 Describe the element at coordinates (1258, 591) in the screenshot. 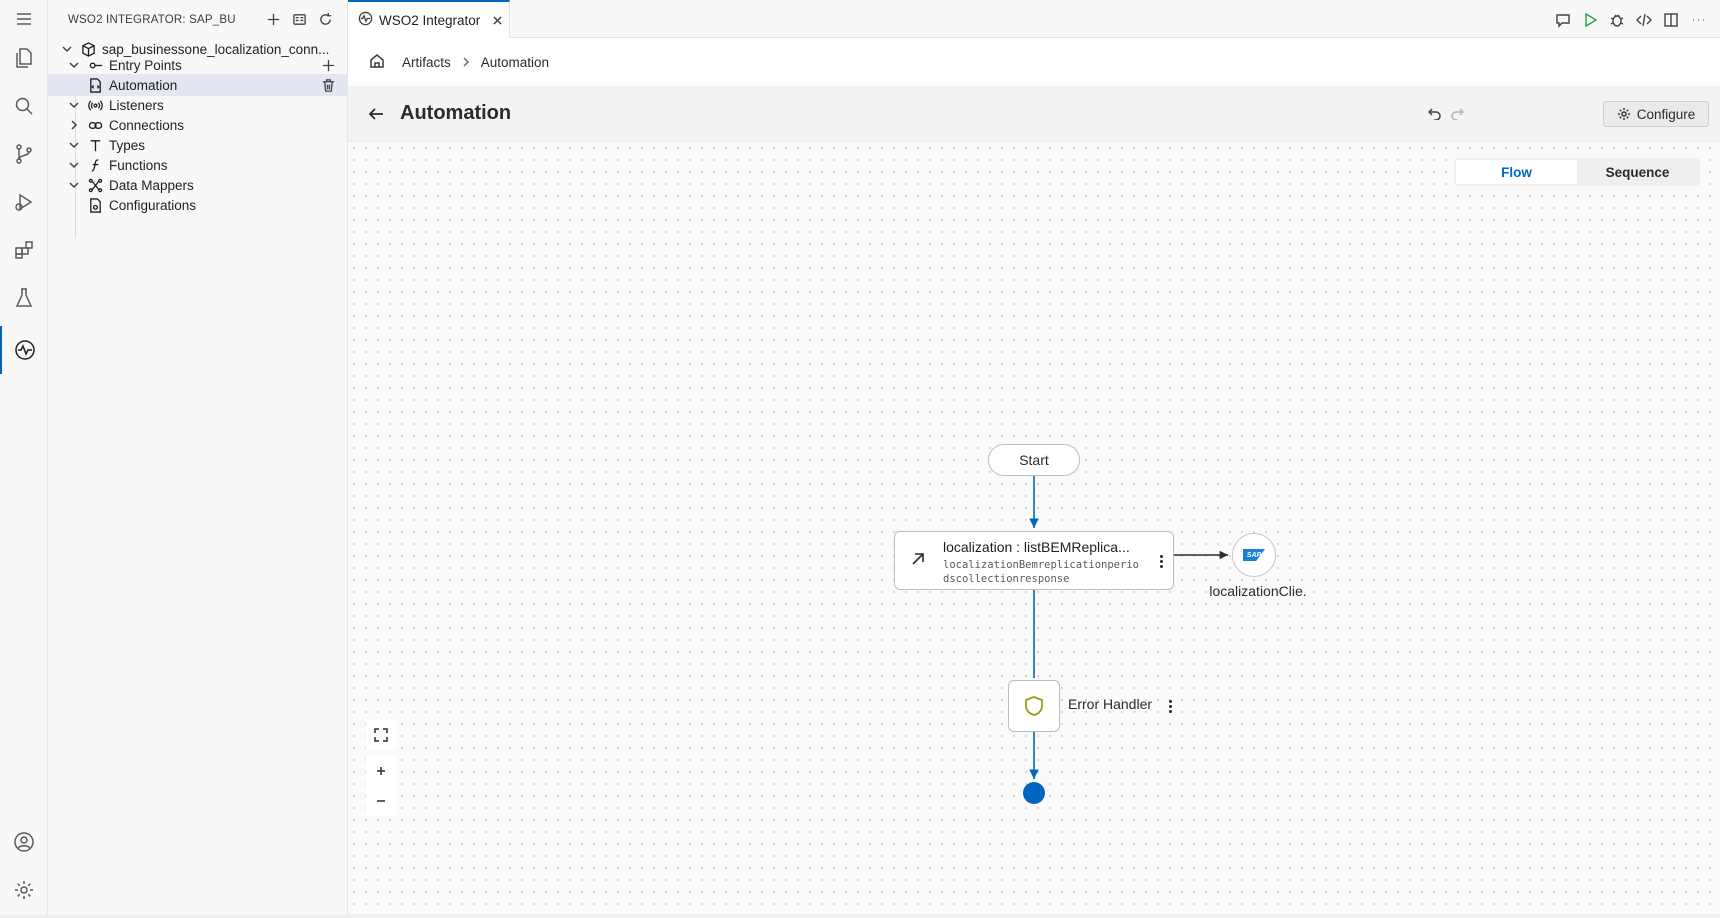

I see `connection-label: localizationClie.` at that location.